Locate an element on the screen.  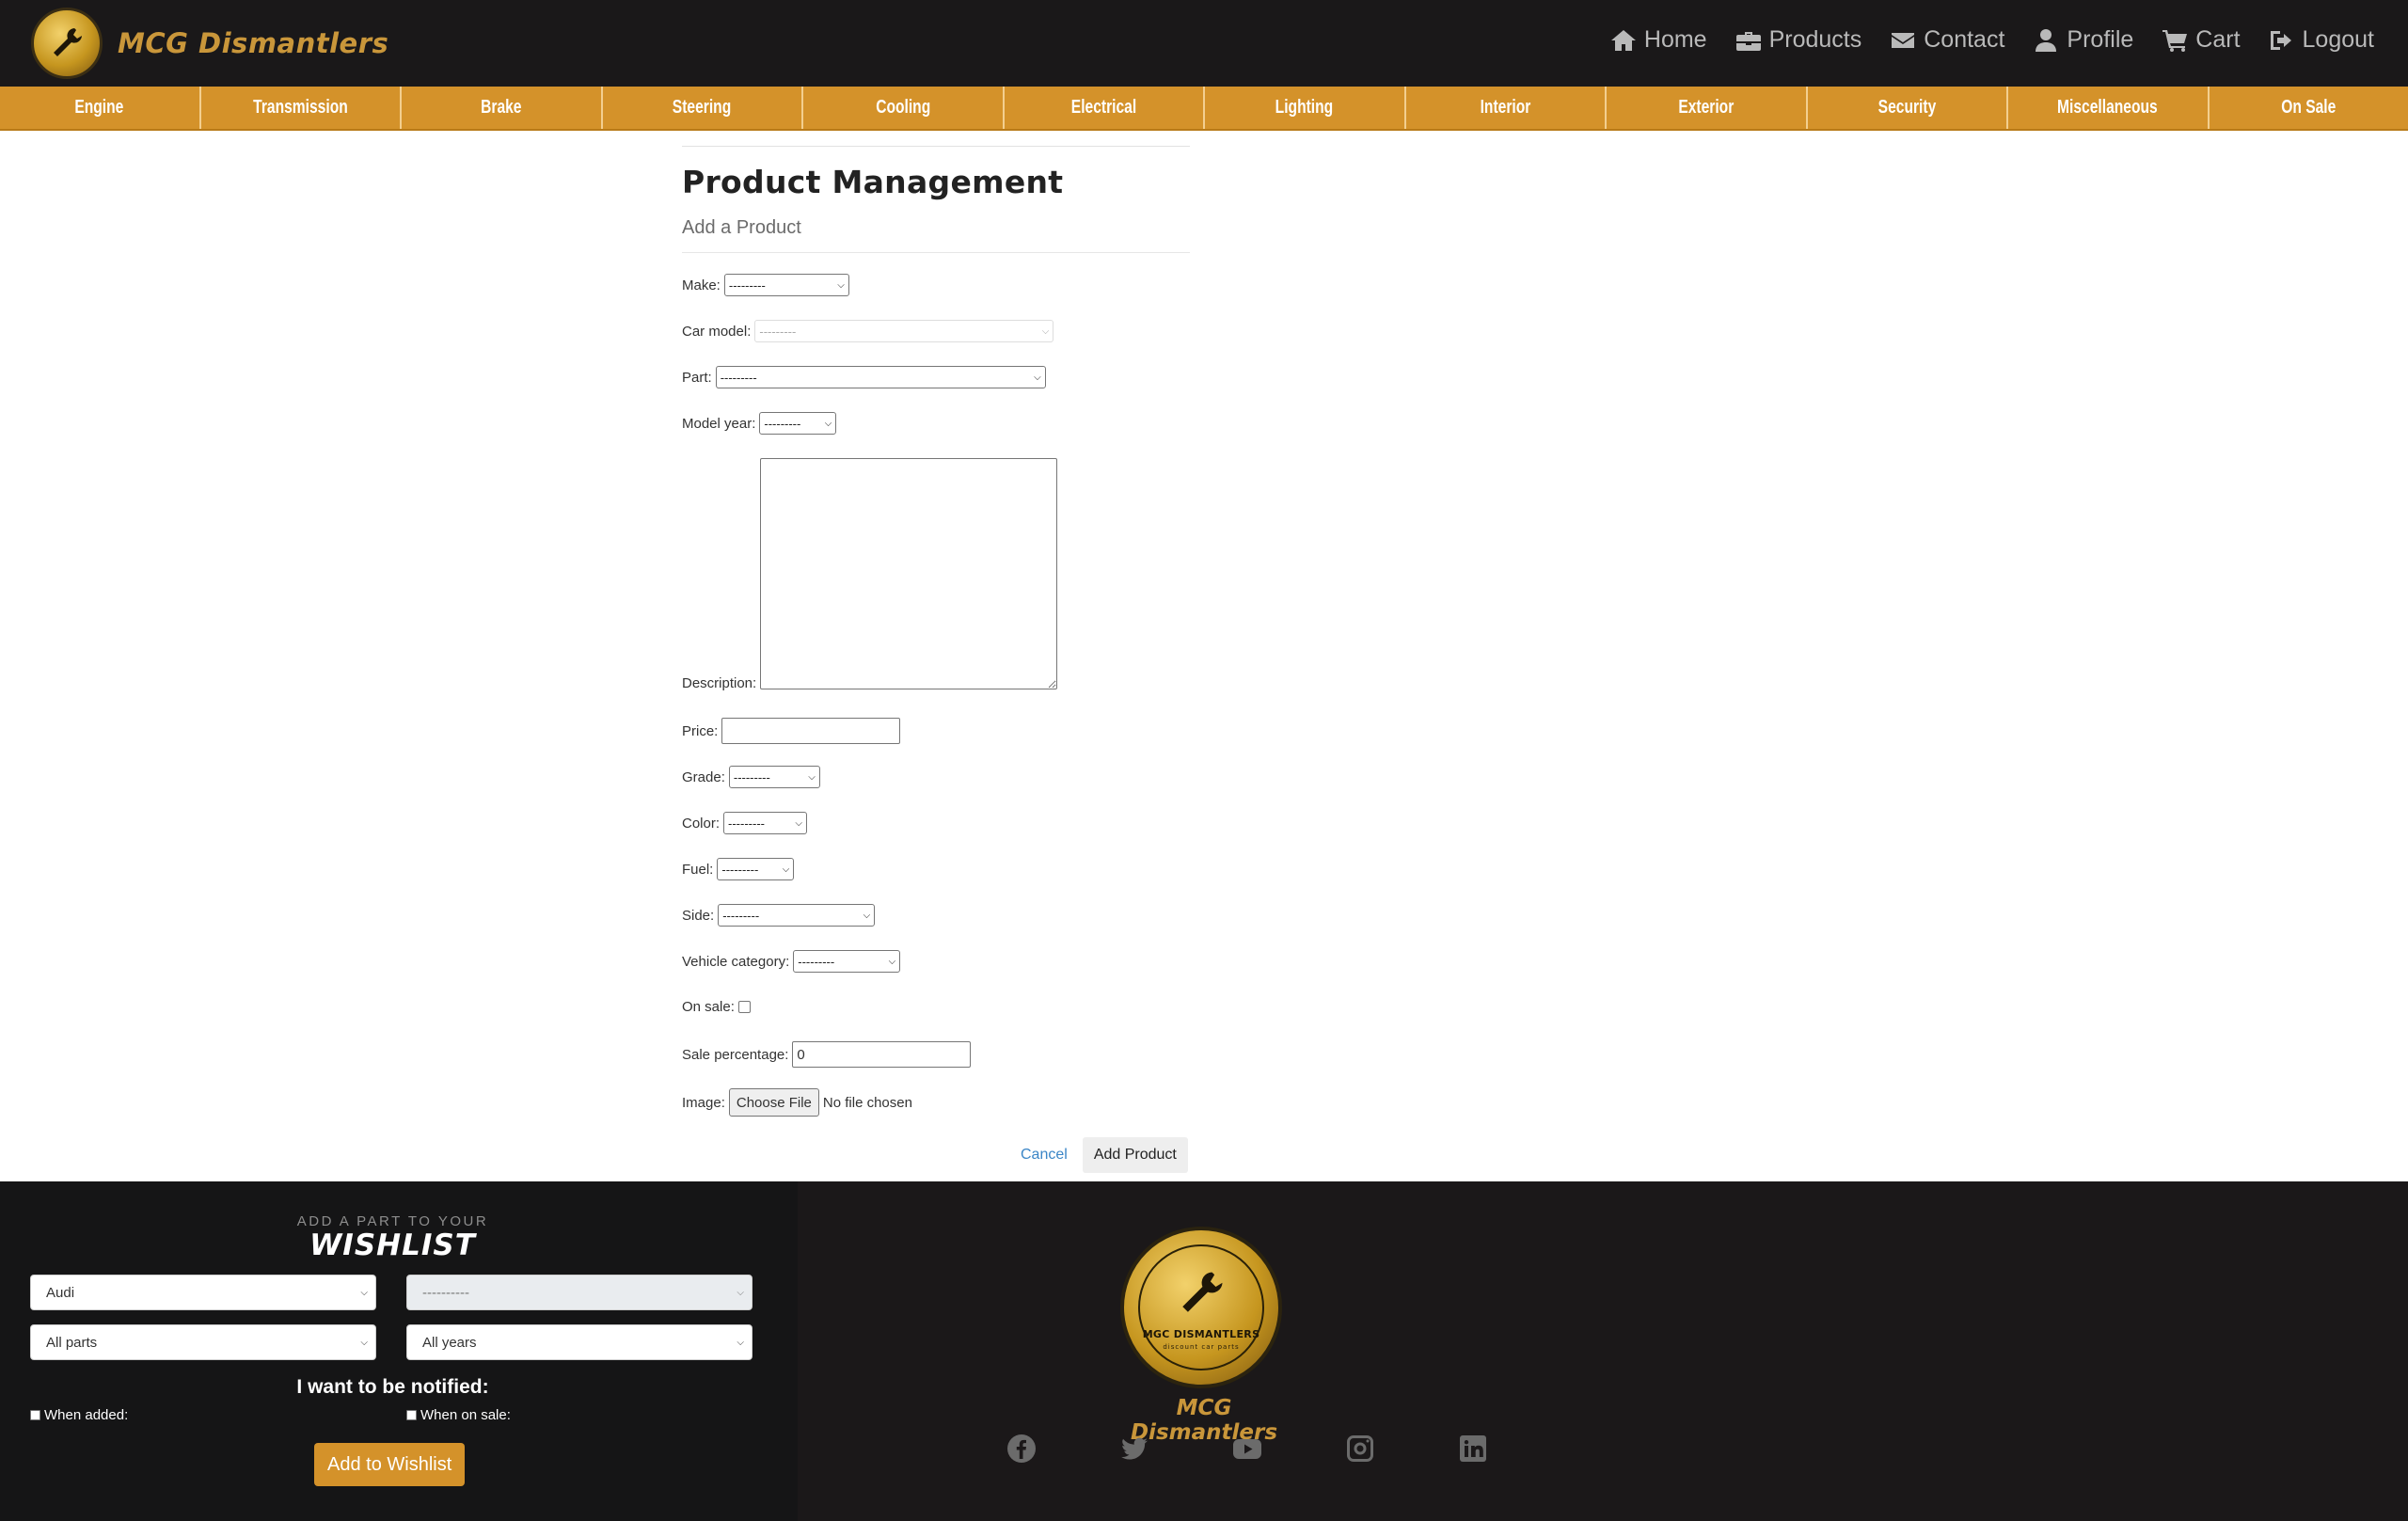
nav-profile: Profile is located at coordinates (2083, 40).